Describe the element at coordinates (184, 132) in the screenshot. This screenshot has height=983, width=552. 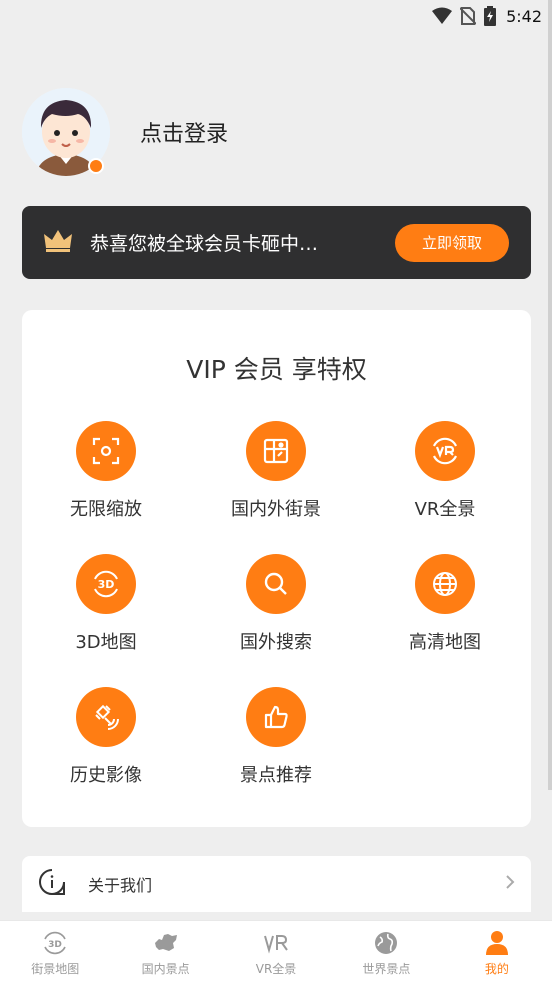
I see `login-link: 点击登录` at that location.